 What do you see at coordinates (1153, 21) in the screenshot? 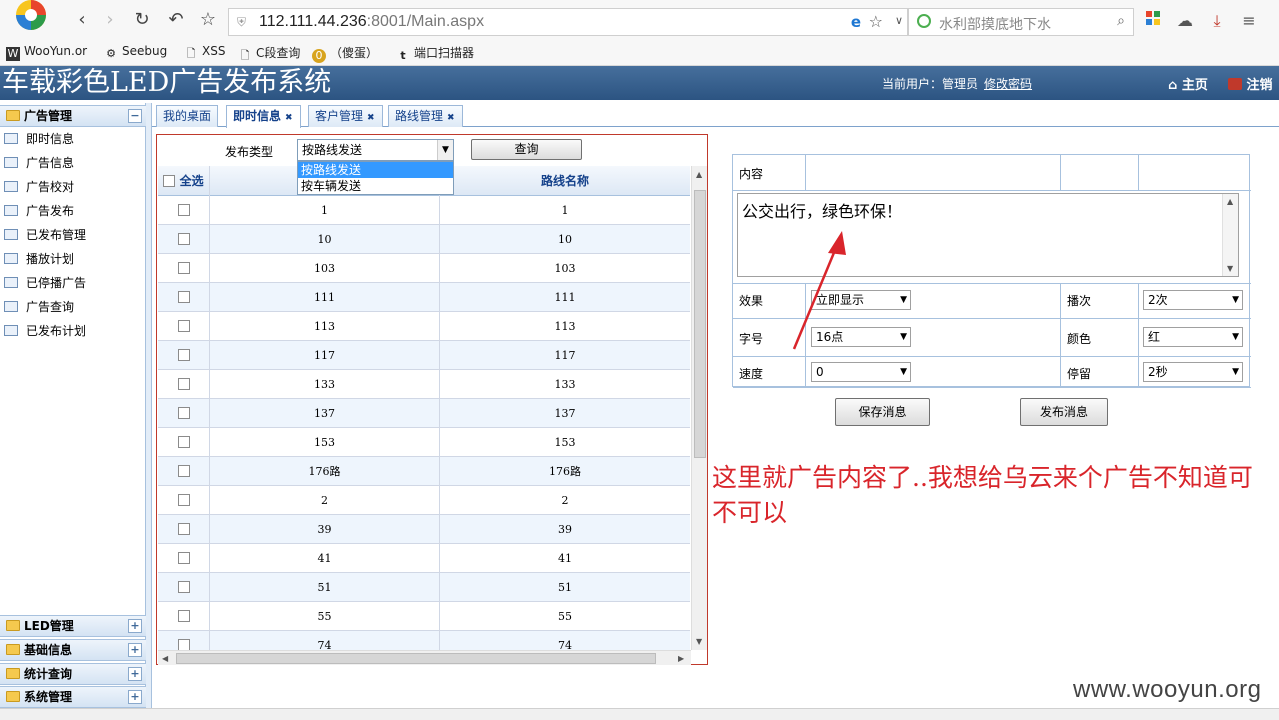
I see `apps-icon` at bounding box center [1153, 21].